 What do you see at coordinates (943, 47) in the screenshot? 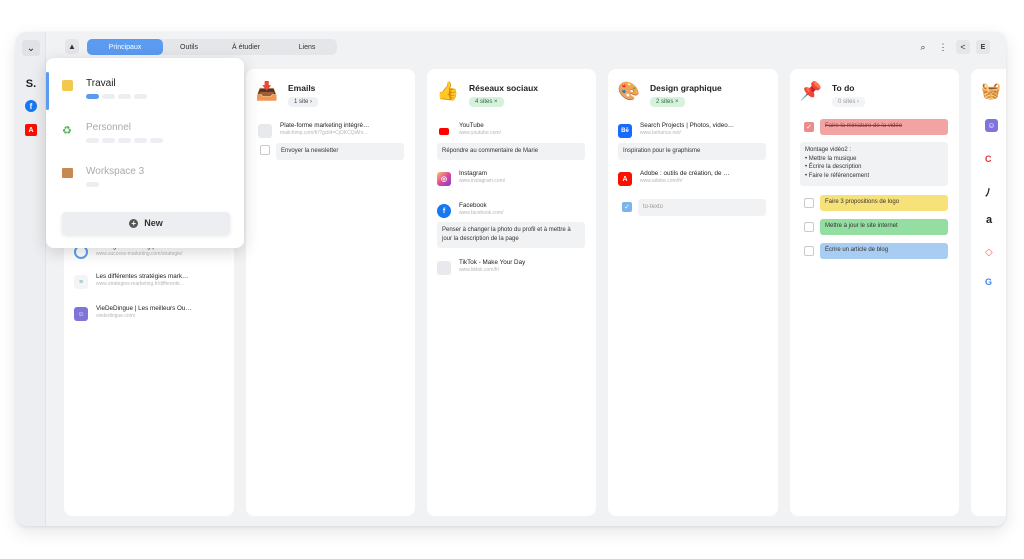
I see `more-options-icon: ⋮` at bounding box center [943, 47].